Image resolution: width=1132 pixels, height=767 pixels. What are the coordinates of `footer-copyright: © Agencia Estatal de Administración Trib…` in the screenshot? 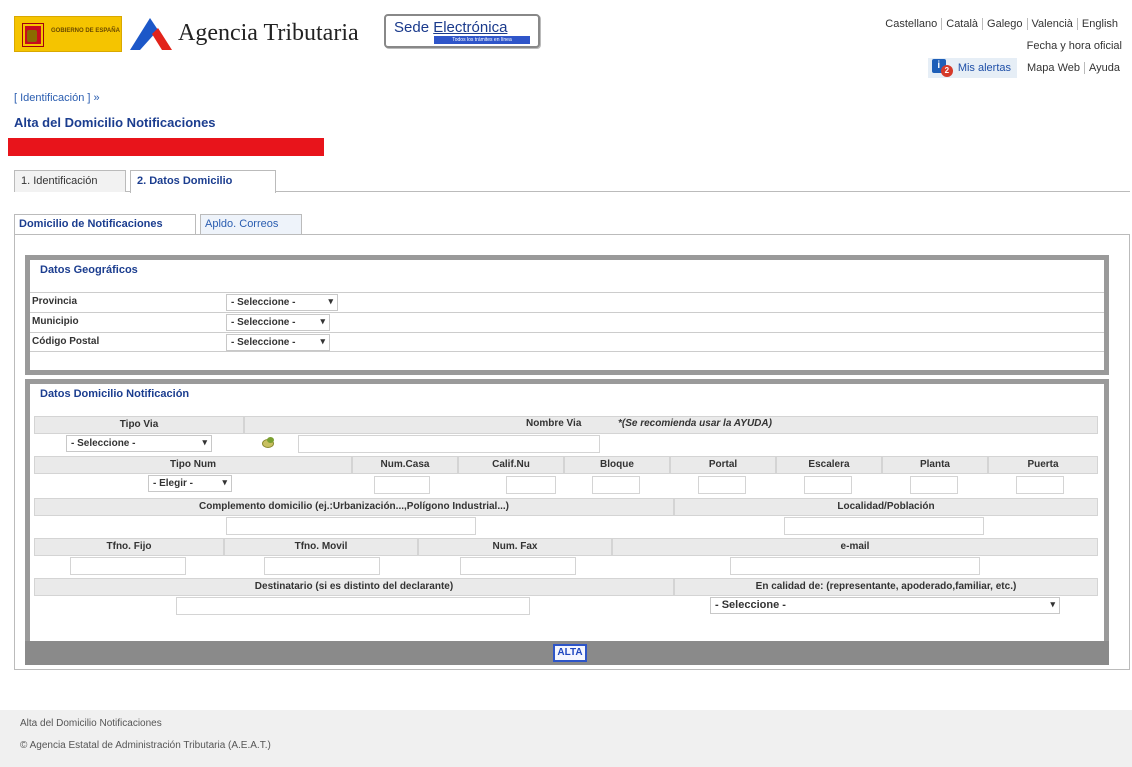 It's located at (145, 745).